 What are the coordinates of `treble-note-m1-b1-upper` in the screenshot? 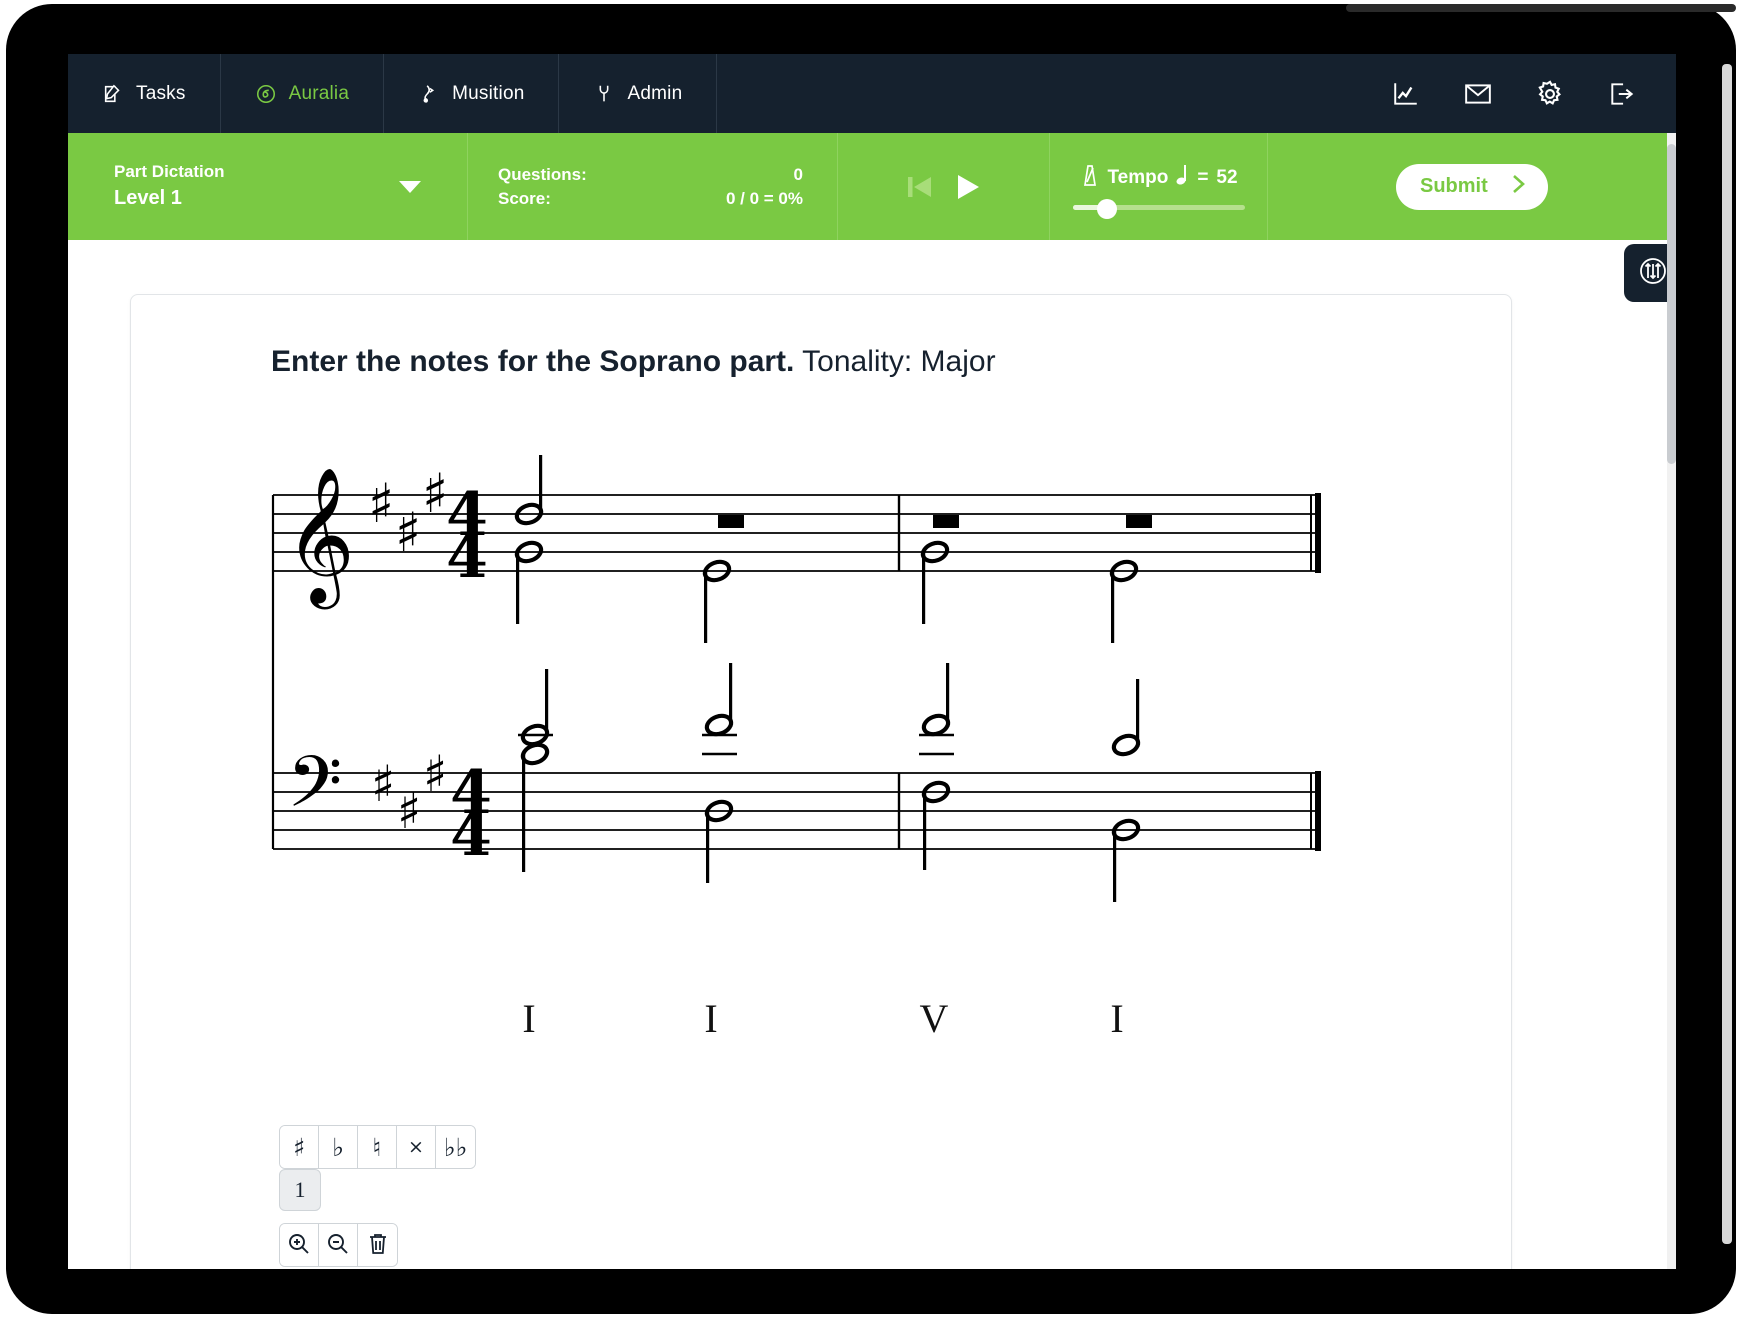 It's located at (529, 490).